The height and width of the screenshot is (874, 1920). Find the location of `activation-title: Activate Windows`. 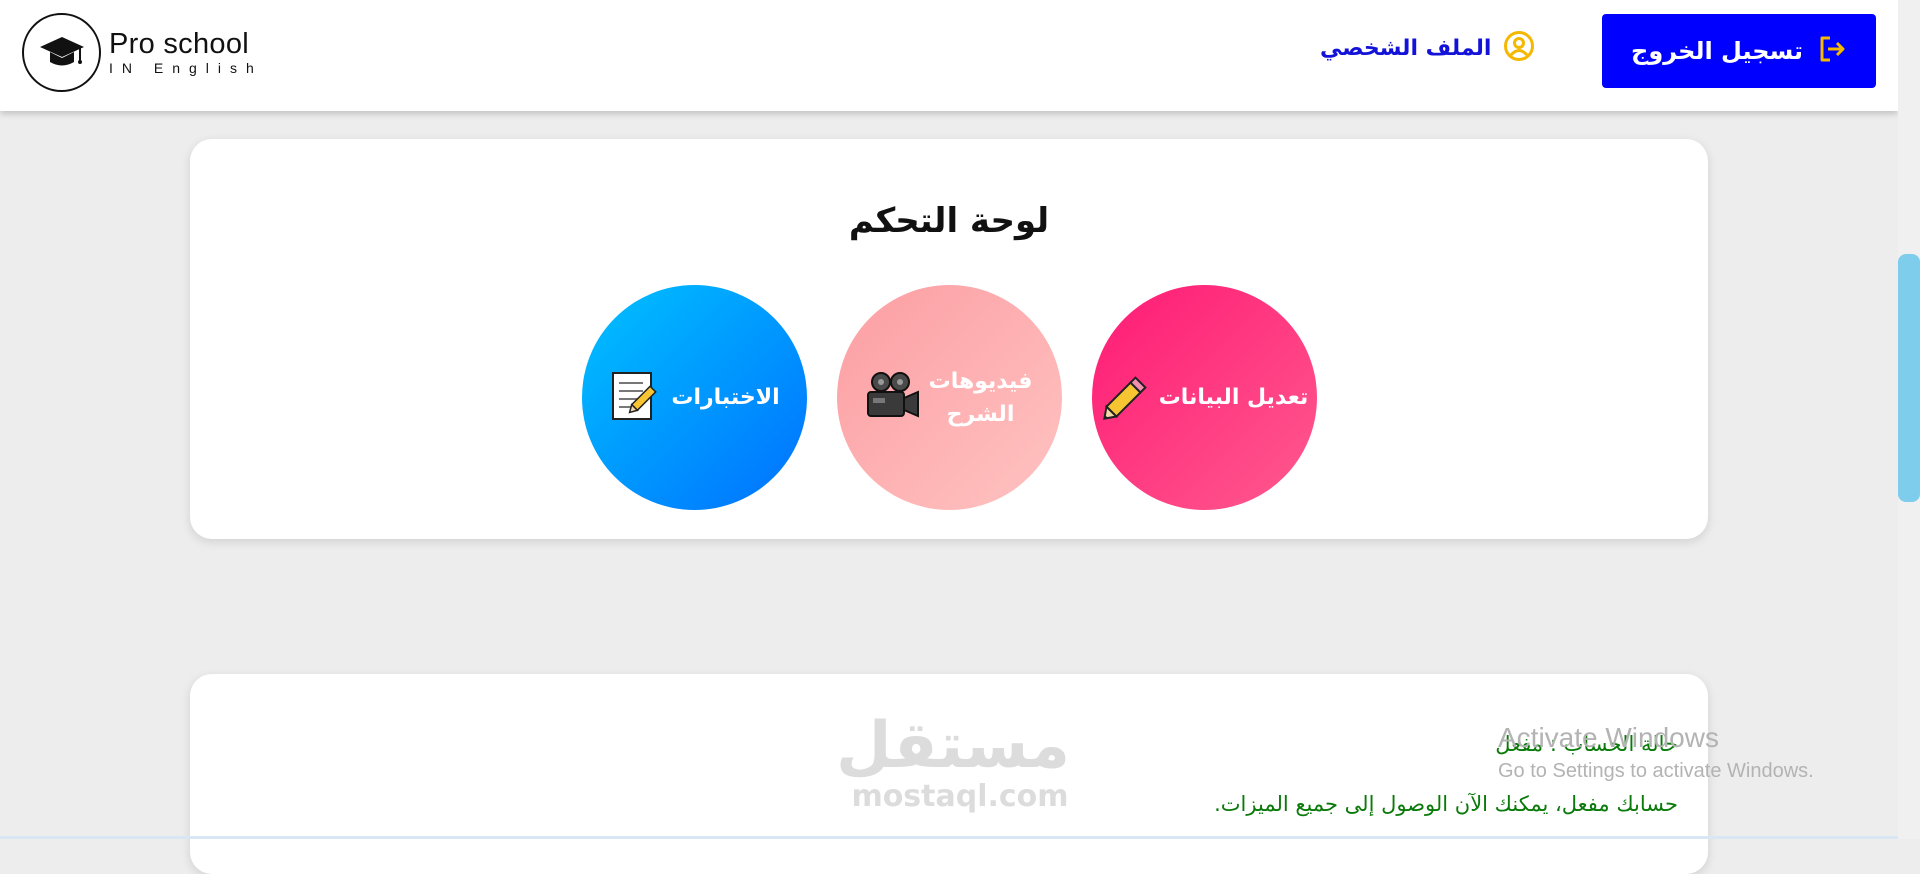

activation-title: Activate Windows is located at coordinates (1608, 737).